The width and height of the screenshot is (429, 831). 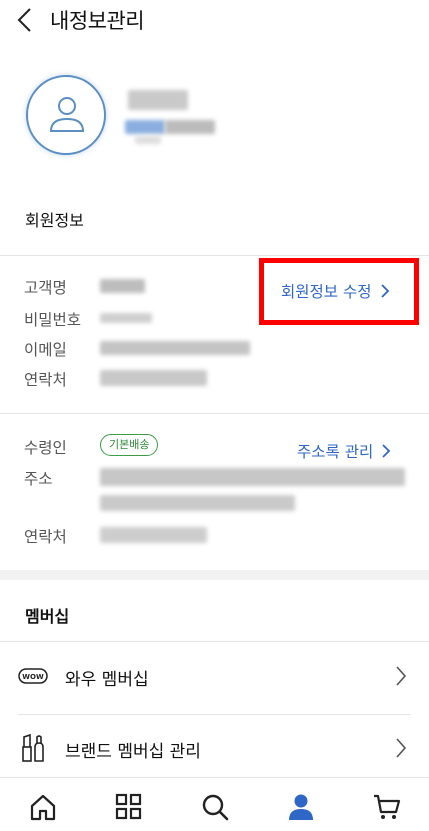 I want to click on label-address: 주소, so click(x=38, y=479).